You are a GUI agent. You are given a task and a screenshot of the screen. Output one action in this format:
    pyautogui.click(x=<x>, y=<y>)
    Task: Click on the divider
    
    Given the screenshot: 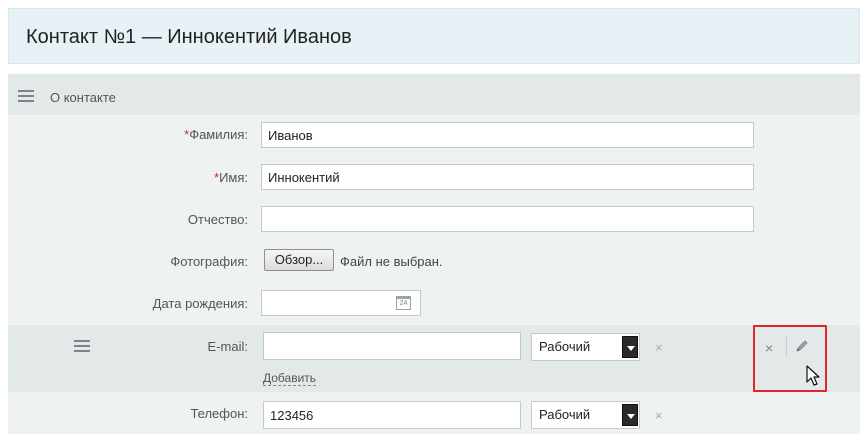 What is the action you would take?
    pyautogui.click(x=786, y=346)
    